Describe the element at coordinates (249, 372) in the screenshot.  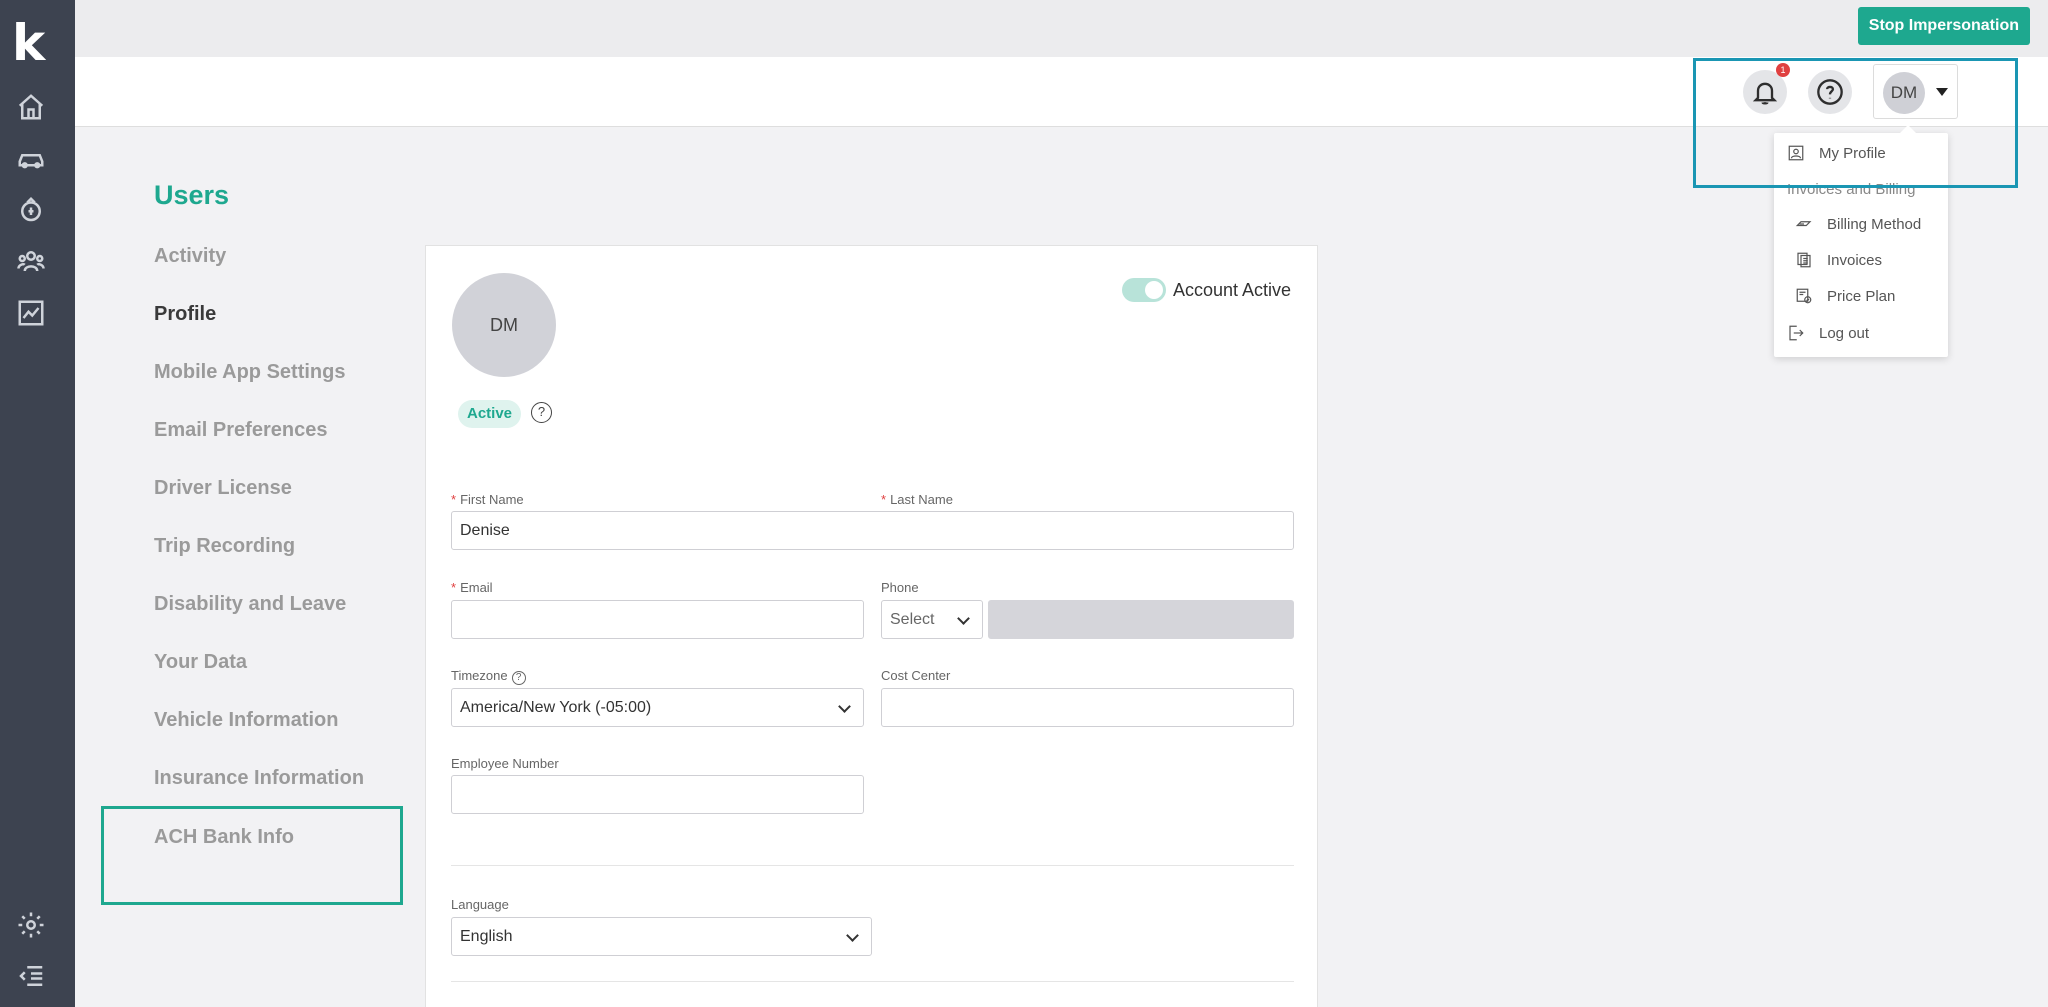
I see `nav-item-mobile-app-settings: Mobile App Settings` at that location.